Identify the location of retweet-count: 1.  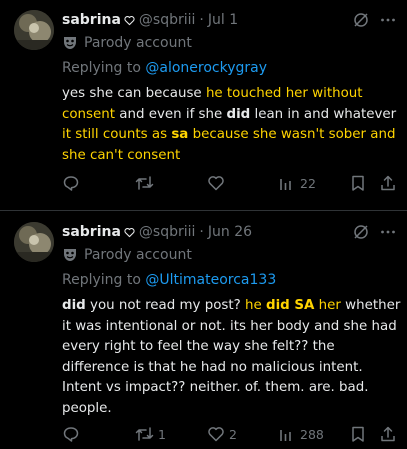
(162, 434).